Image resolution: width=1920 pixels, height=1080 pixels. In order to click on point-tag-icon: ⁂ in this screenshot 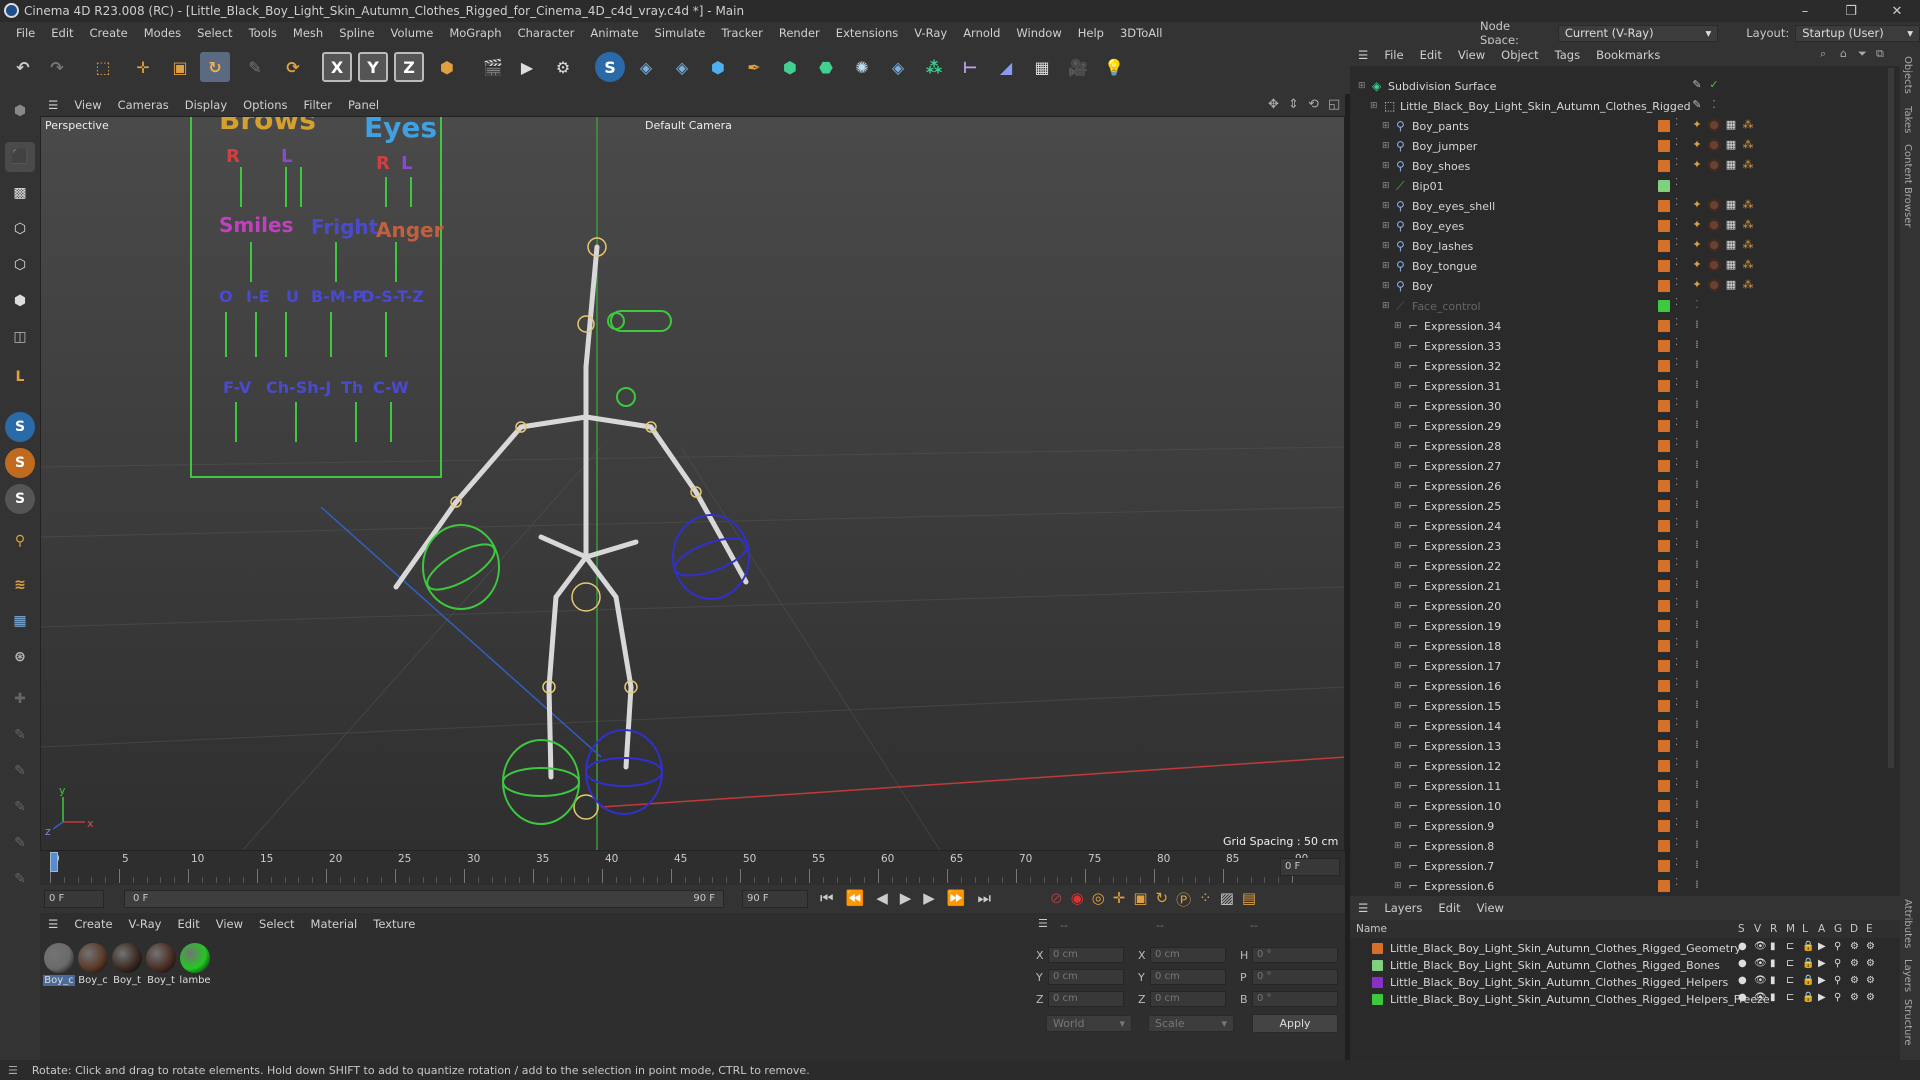, I will do `click(1748, 265)`.